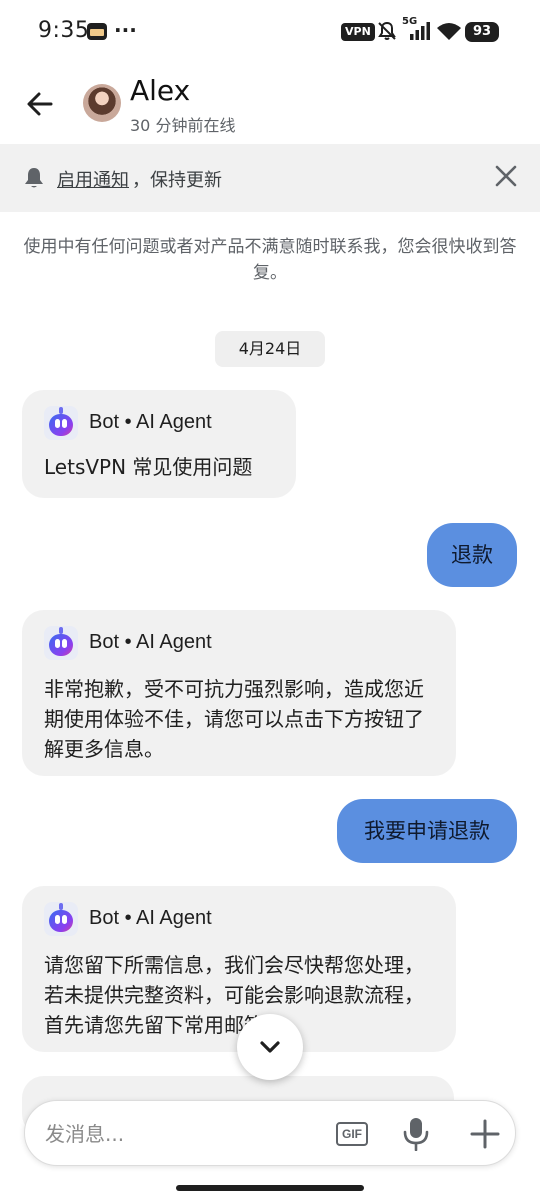 This screenshot has width=540, height=1200. Describe the element at coordinates (159, 444) in the screenshot. I see `bot-message-bubble: Bot • AI Agent LetsVPN 常见使用问题` at that location.